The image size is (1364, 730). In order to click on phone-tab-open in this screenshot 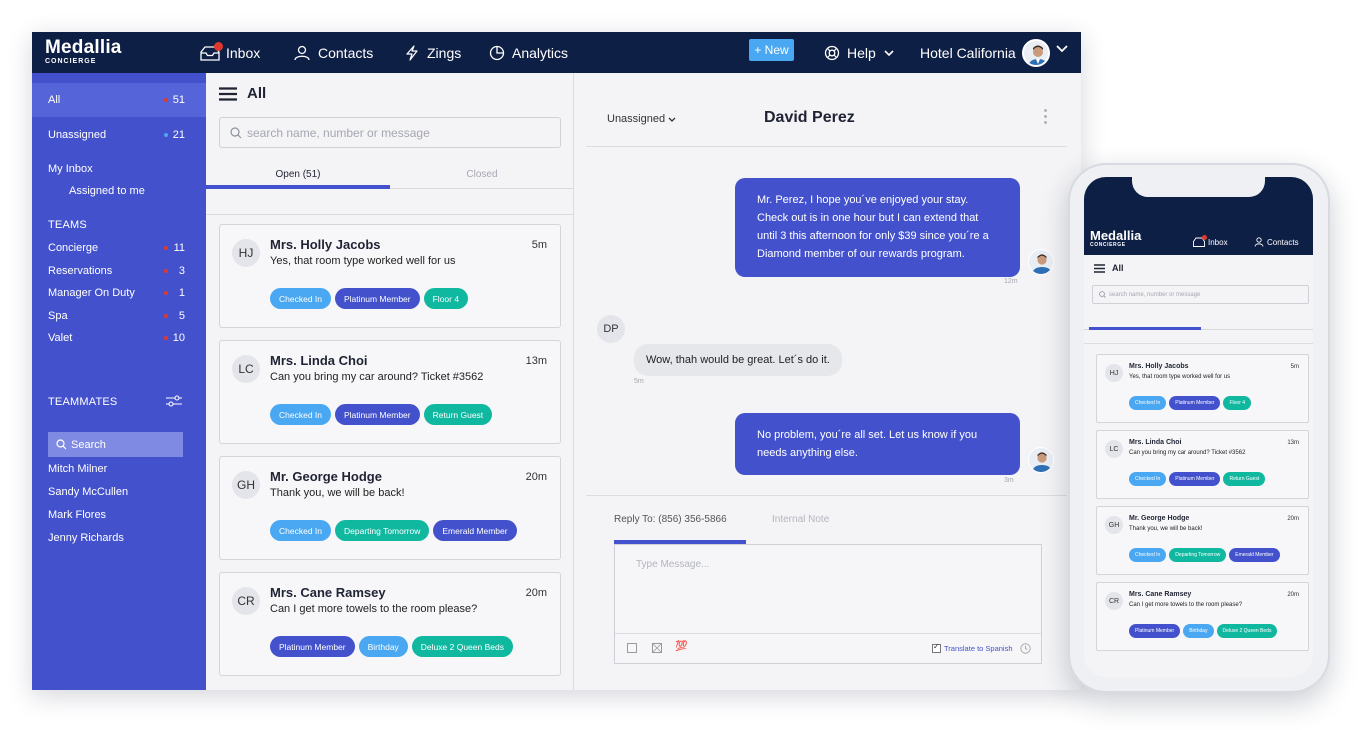, I will do `click(1145, 328)`.